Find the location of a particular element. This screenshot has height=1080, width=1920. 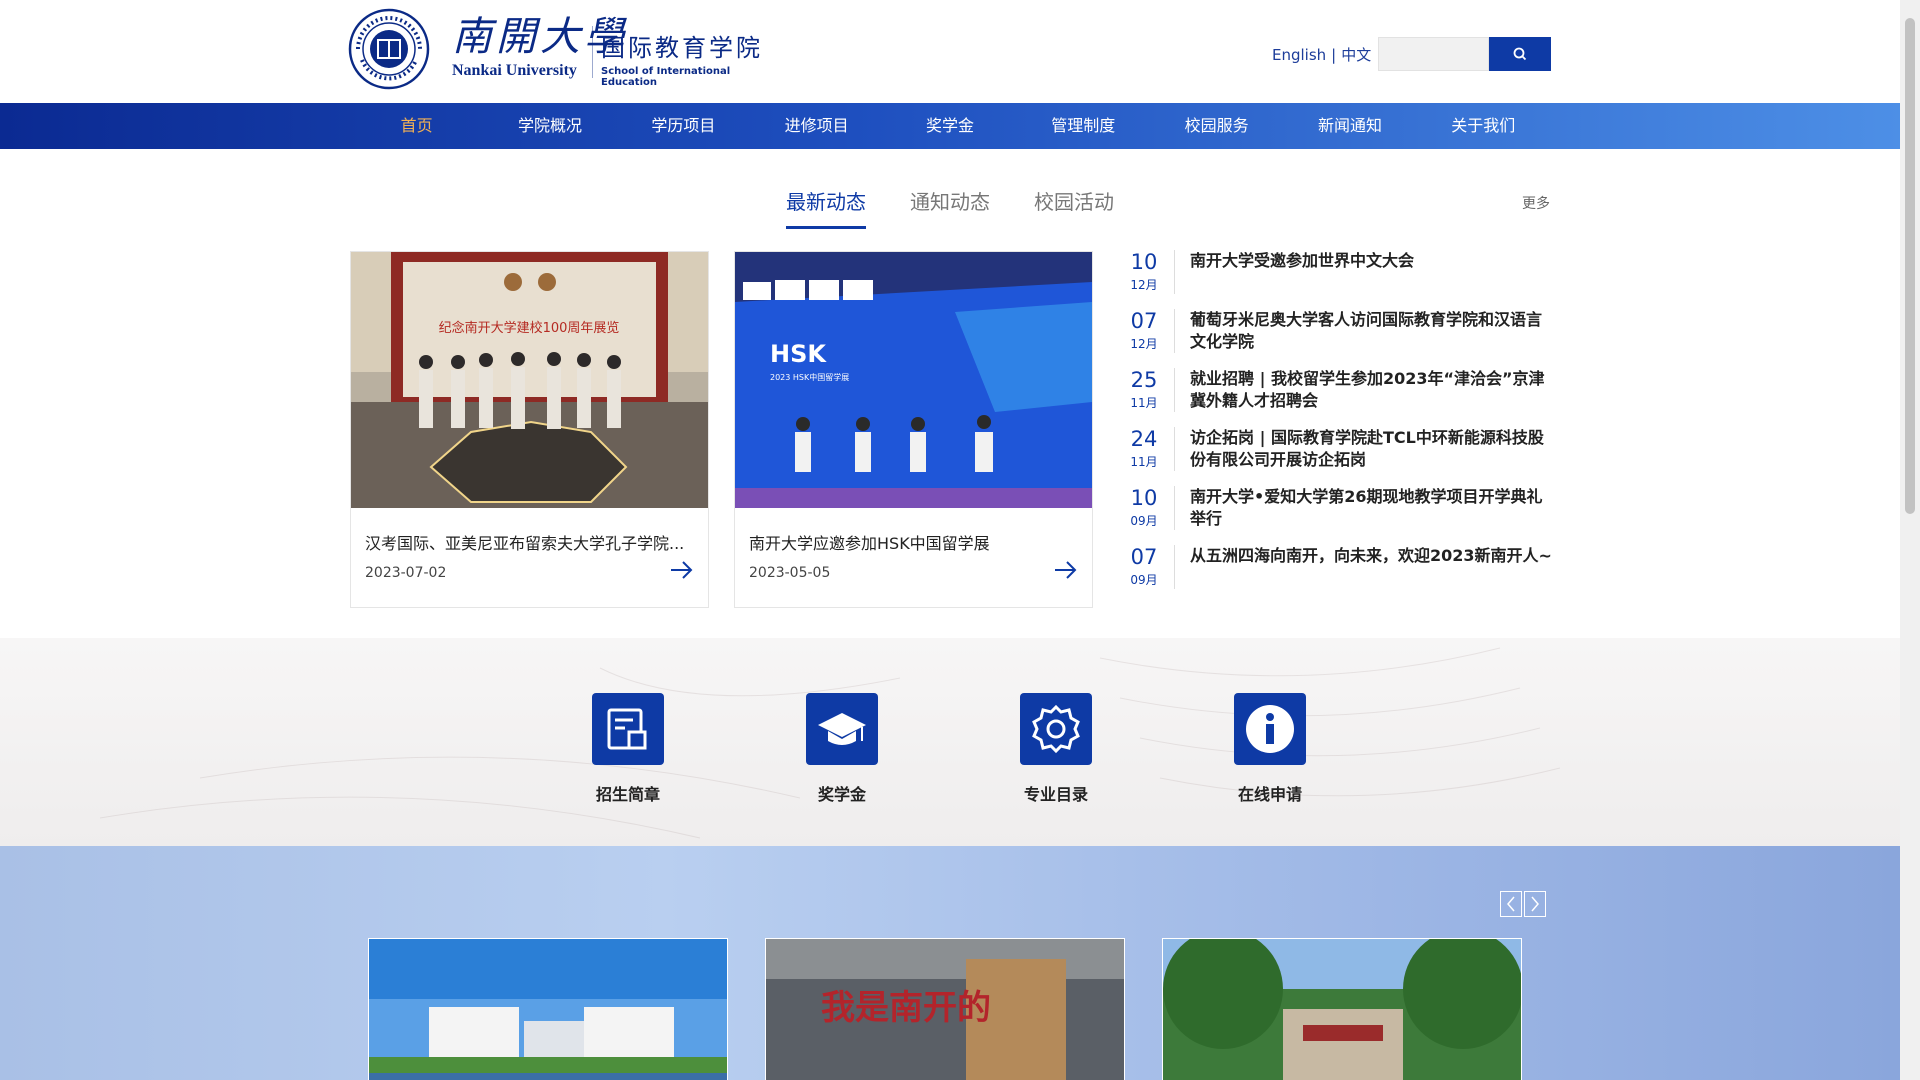

quick-link-apply-online: 在线申请 is located at coordinates (1270, 749).